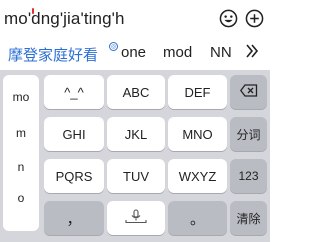  I want to click on number-key-label: 123, so click(248, 176).